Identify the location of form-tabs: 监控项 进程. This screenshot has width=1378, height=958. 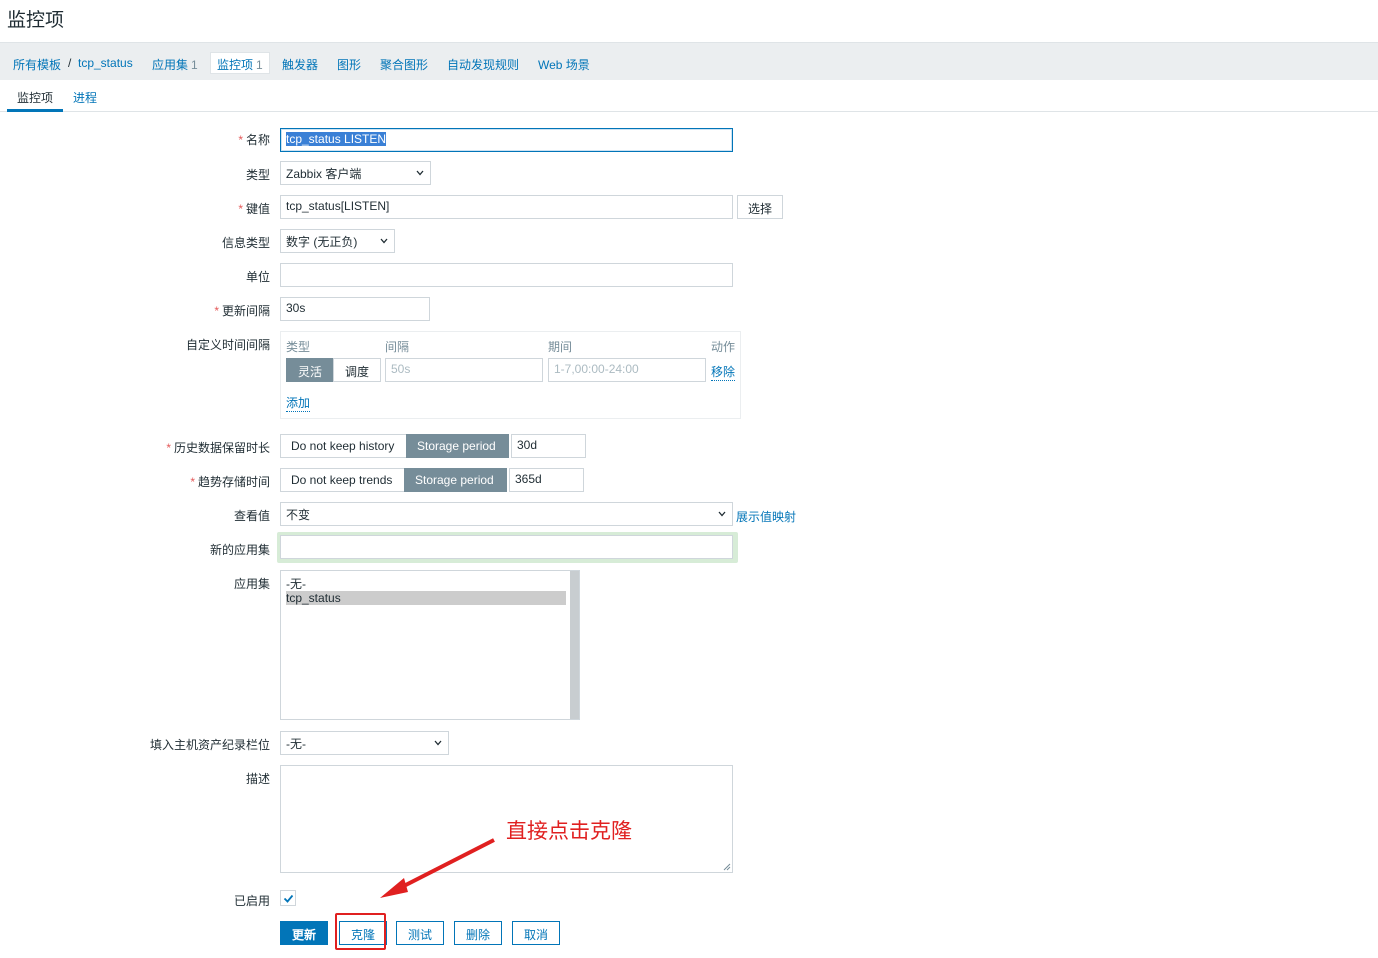
(689, 96).